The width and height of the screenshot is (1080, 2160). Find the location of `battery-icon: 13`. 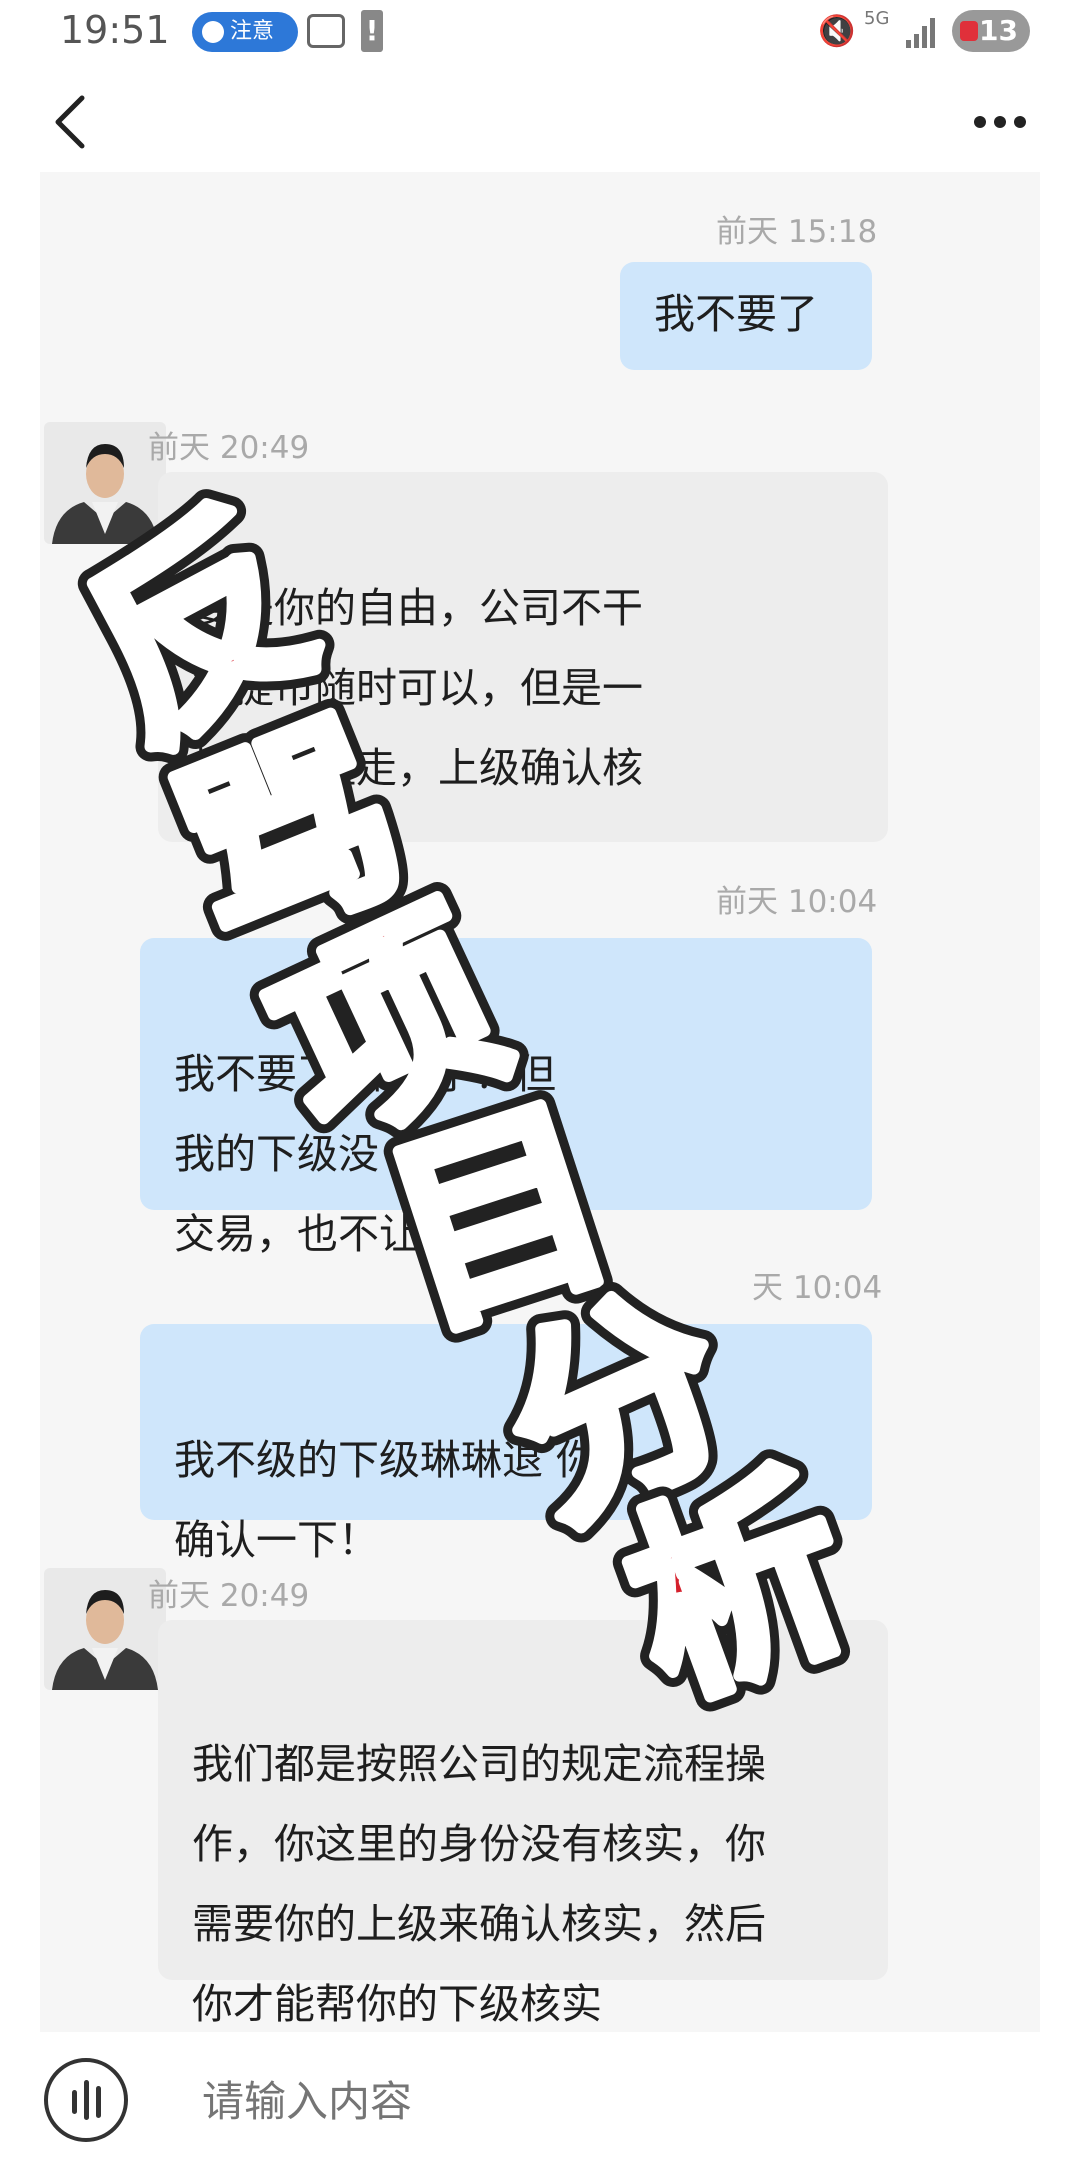

battery-icon: 13 is located at coordinates (991, 31).